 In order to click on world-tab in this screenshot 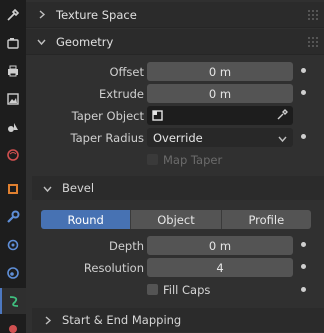, I will do `click(13, 155)`.